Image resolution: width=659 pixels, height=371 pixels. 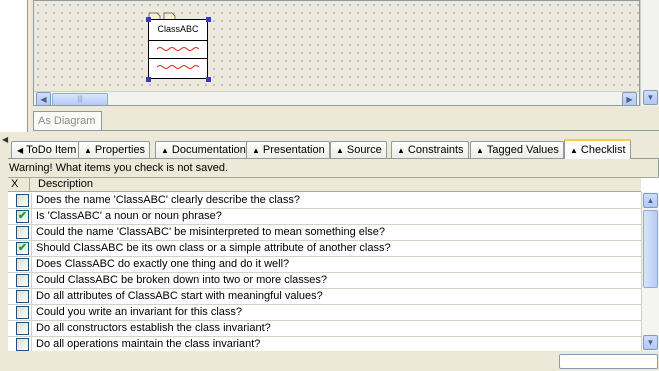 I want to click on tab-as-diagram: As Diagram, so click(x=67, y=121).